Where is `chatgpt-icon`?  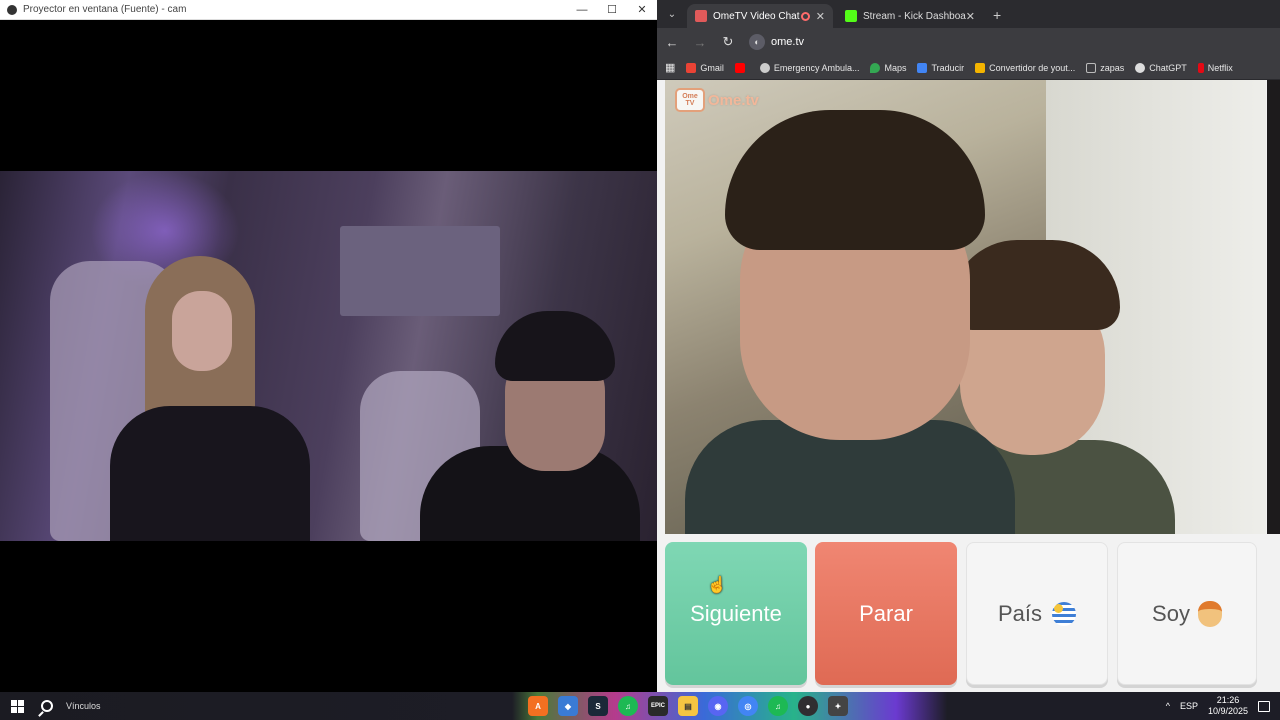
chatgpt-icon is located at coordinates (1140, 67).